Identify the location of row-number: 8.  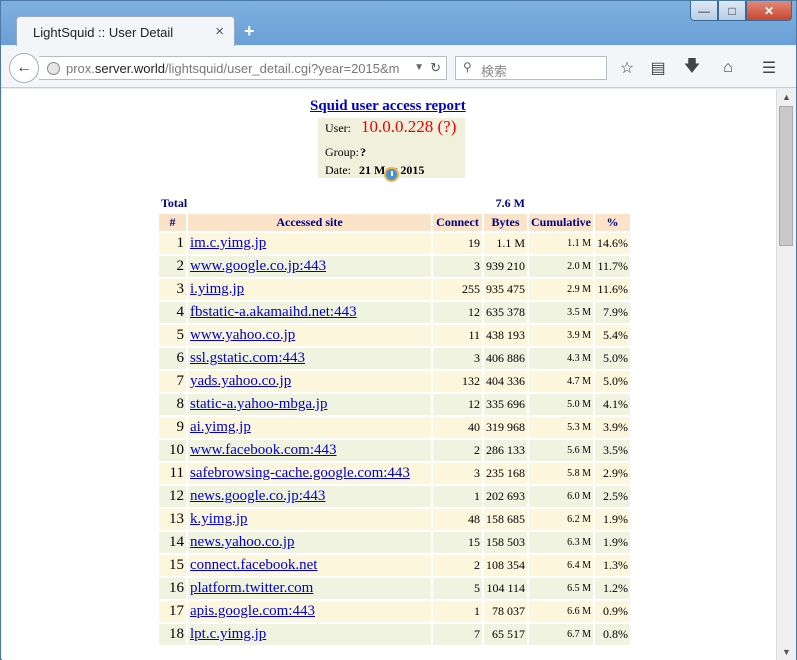
(172, 404).